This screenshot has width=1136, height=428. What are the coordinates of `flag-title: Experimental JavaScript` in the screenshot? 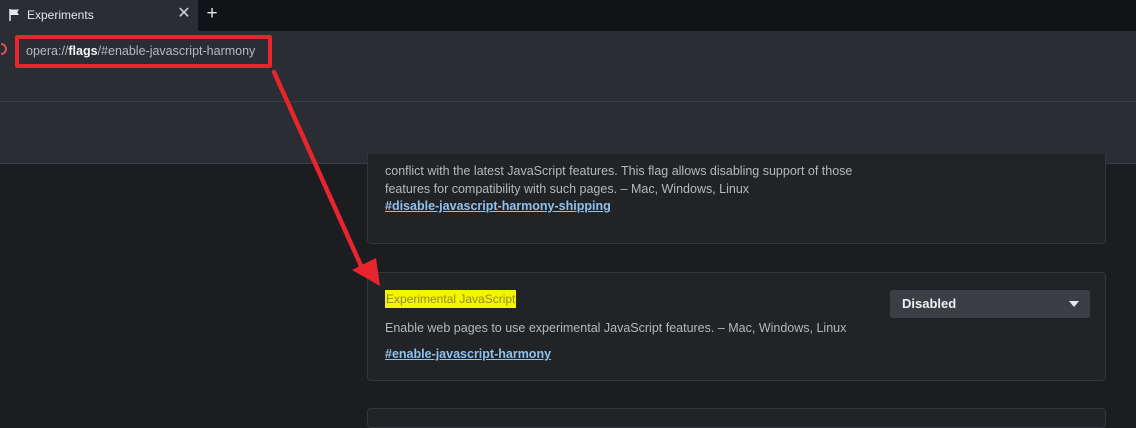 It's located at (451, 299).